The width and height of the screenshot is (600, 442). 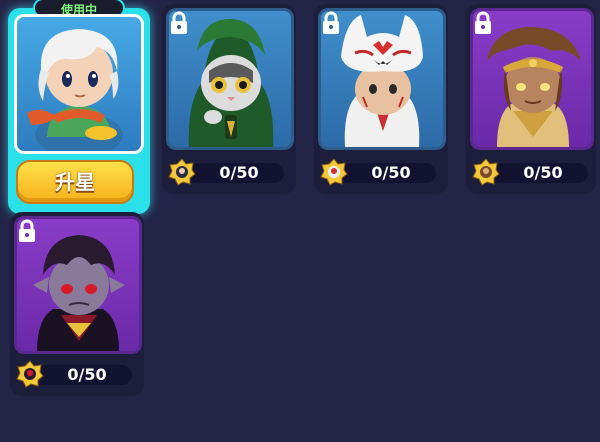 I want to click on character-card-golden-warrior: 0/50, so click(x=531, y=99).